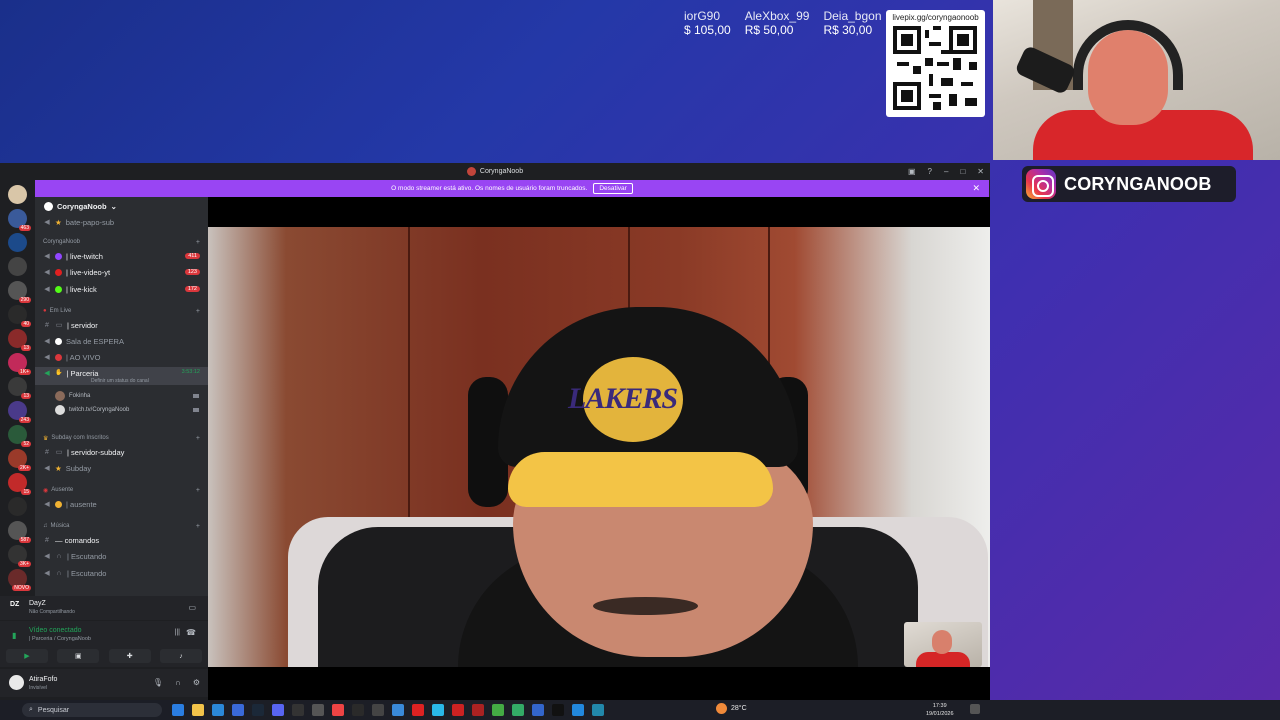  What do you see at coordinates (721, 708) in the screenshot?
I see `weather-icon` at bounding box center [721, 708].